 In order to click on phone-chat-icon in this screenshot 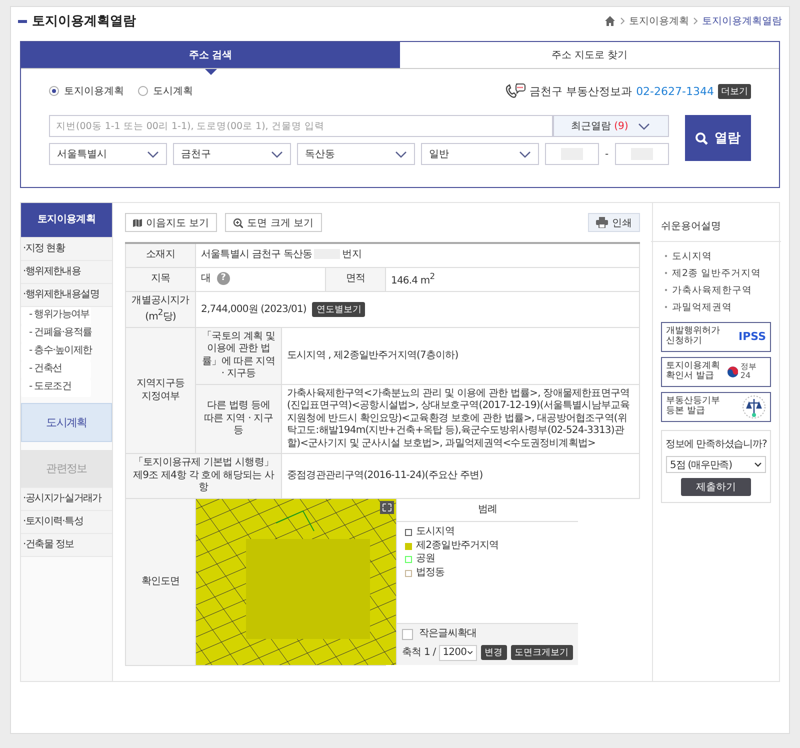, I will do `click(515, 91)`.